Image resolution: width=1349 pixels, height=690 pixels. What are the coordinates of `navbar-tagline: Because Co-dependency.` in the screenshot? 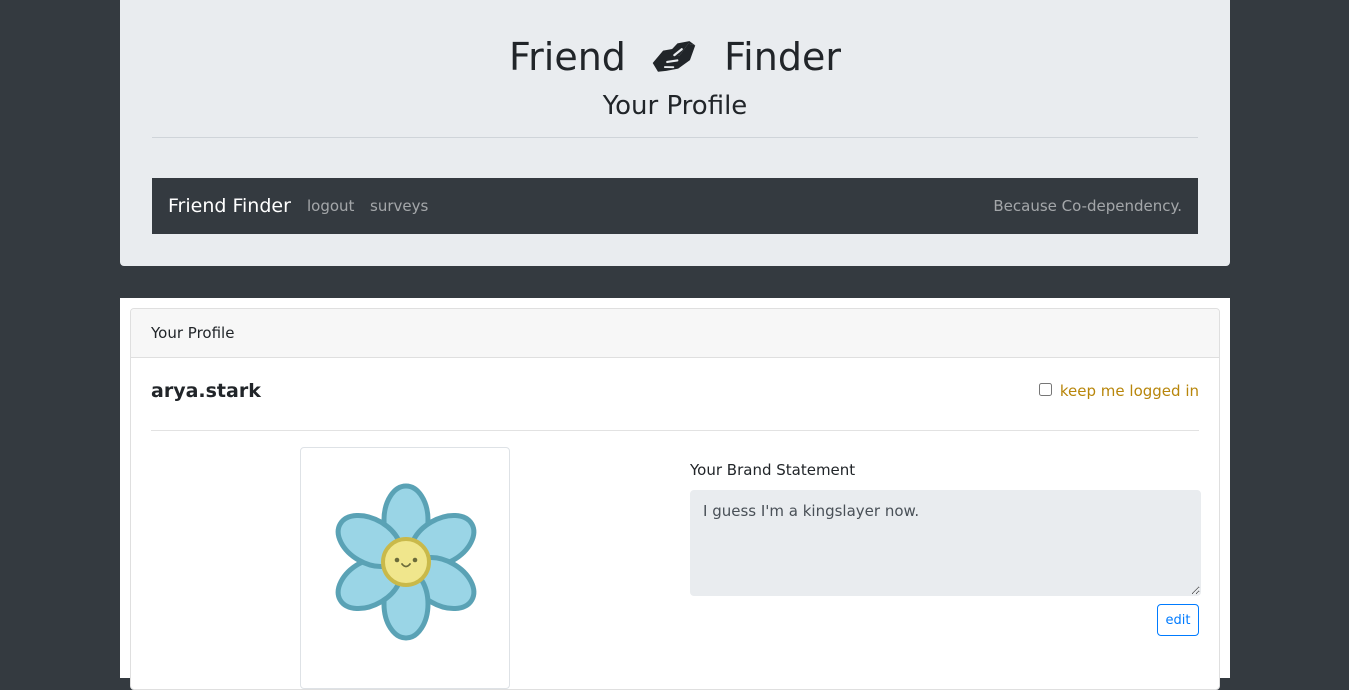 It's located at (1087, 206).